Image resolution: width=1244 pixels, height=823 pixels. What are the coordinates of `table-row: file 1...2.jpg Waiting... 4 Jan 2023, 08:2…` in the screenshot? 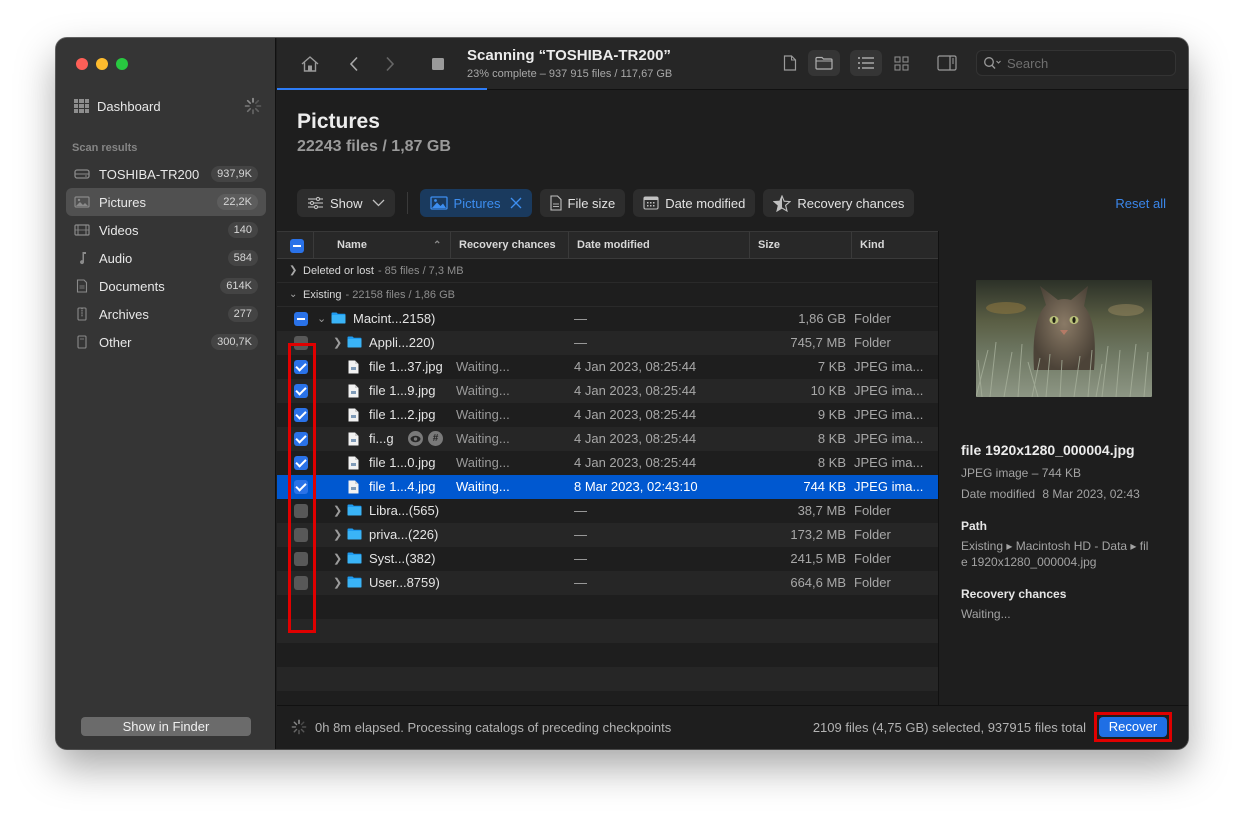 It's located at (607, 415).